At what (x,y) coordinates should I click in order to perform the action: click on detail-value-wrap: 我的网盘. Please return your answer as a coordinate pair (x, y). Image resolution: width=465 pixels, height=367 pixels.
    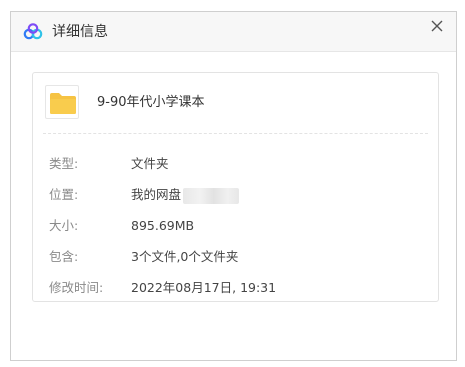
    Looking at the image, I should click on (185, 195).